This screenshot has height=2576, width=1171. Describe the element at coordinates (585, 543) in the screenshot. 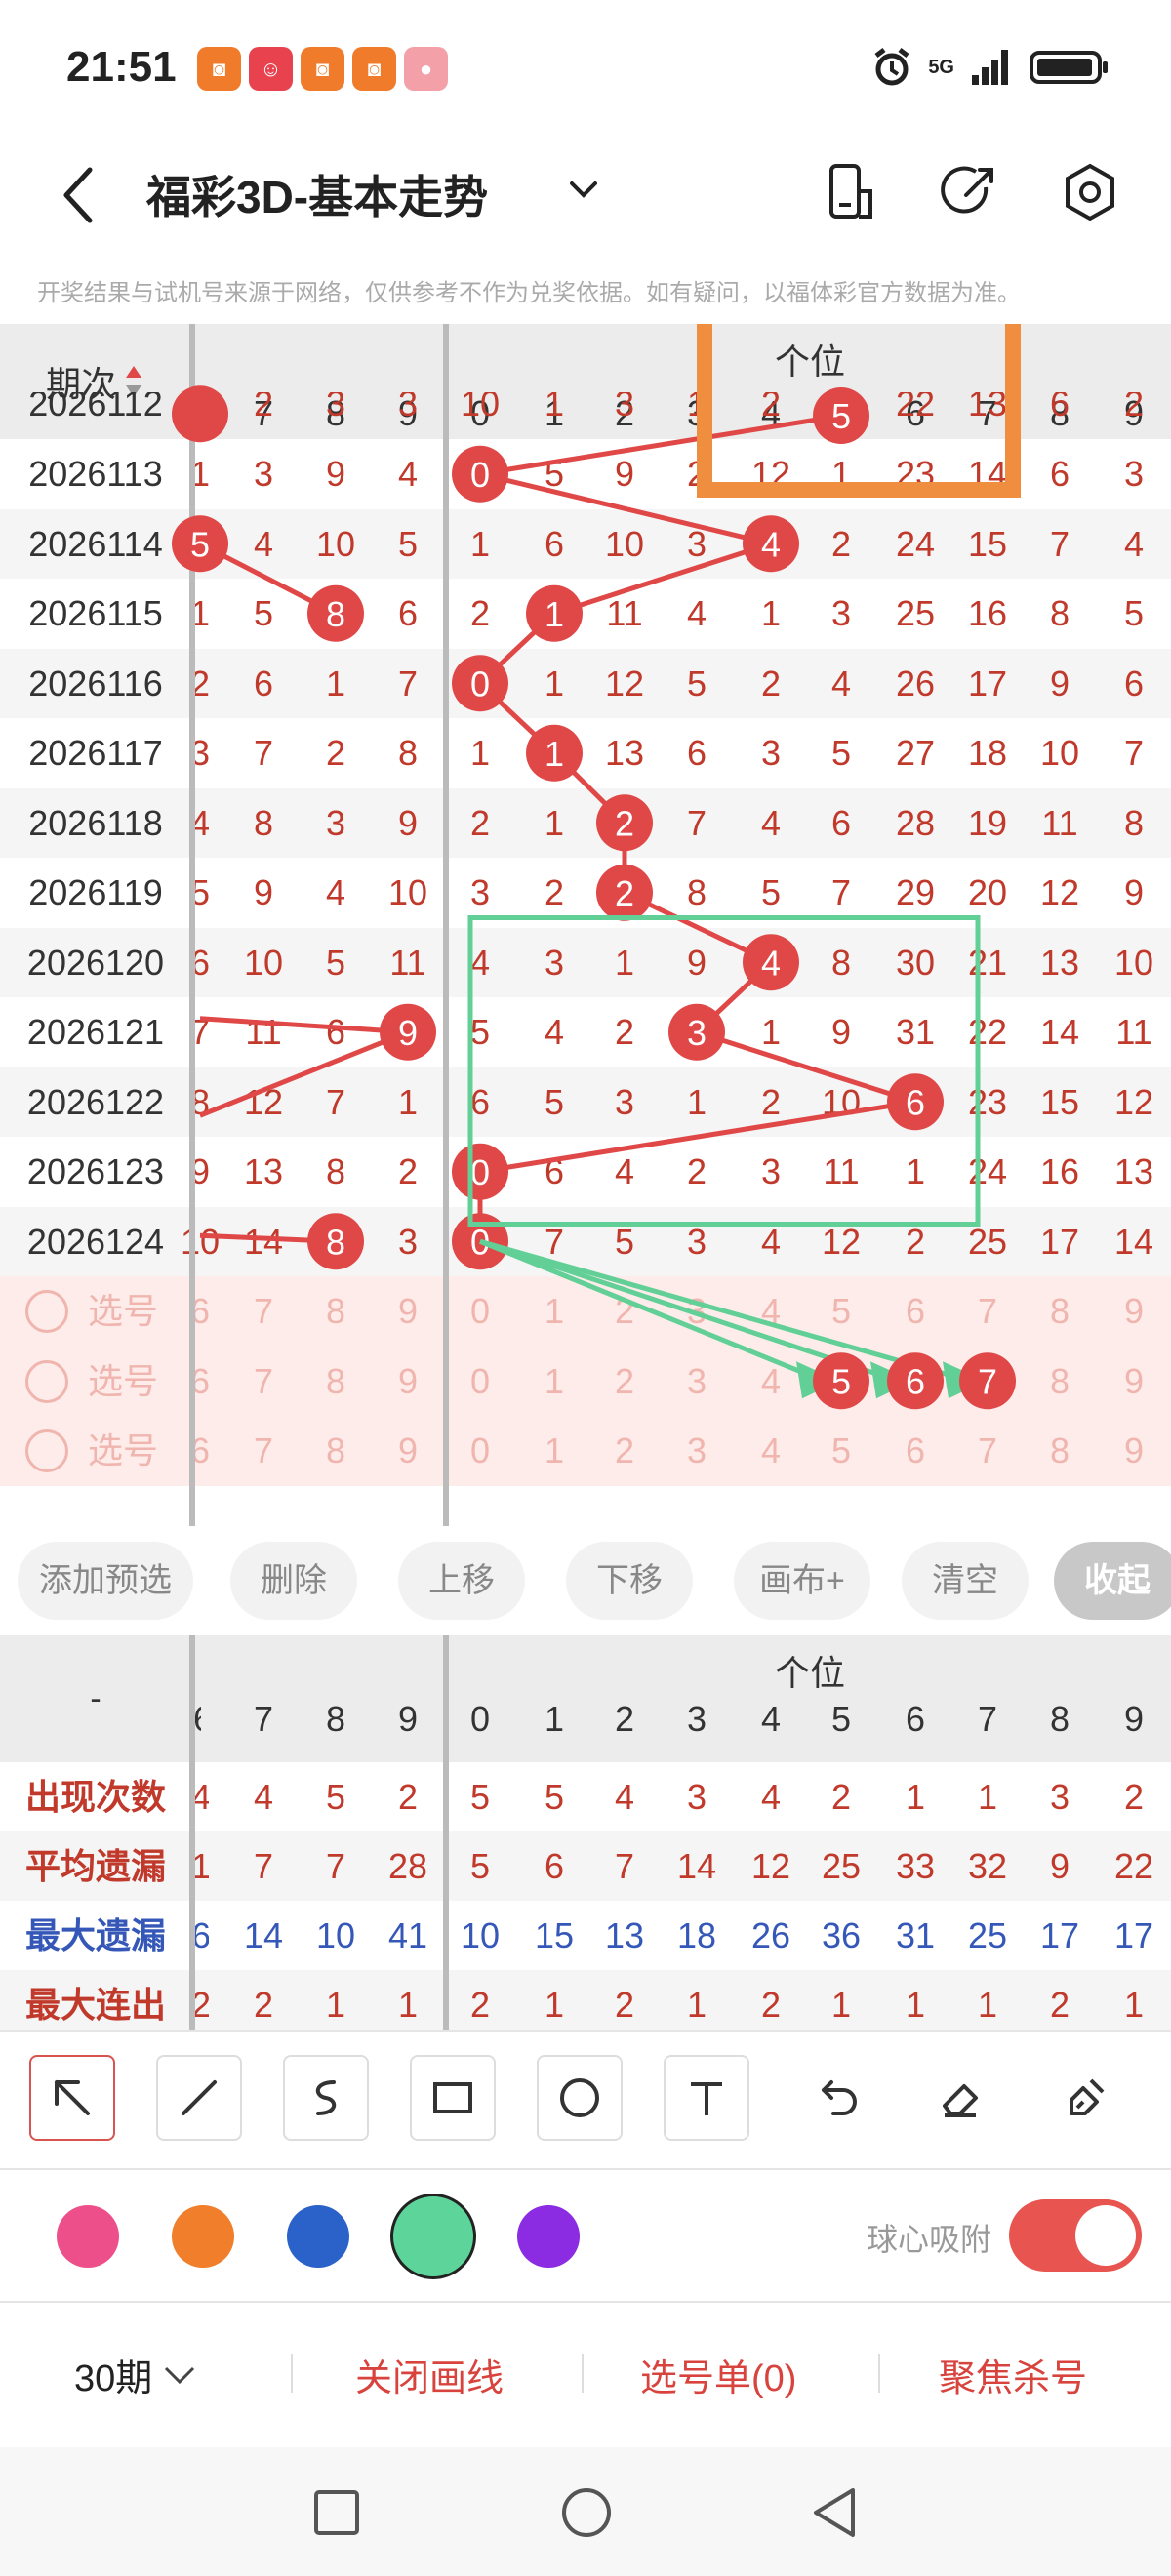

I see `table-row: 2026114 5 4 10 5 1 6 10 3 4 2 24 15 7 4` at that location.